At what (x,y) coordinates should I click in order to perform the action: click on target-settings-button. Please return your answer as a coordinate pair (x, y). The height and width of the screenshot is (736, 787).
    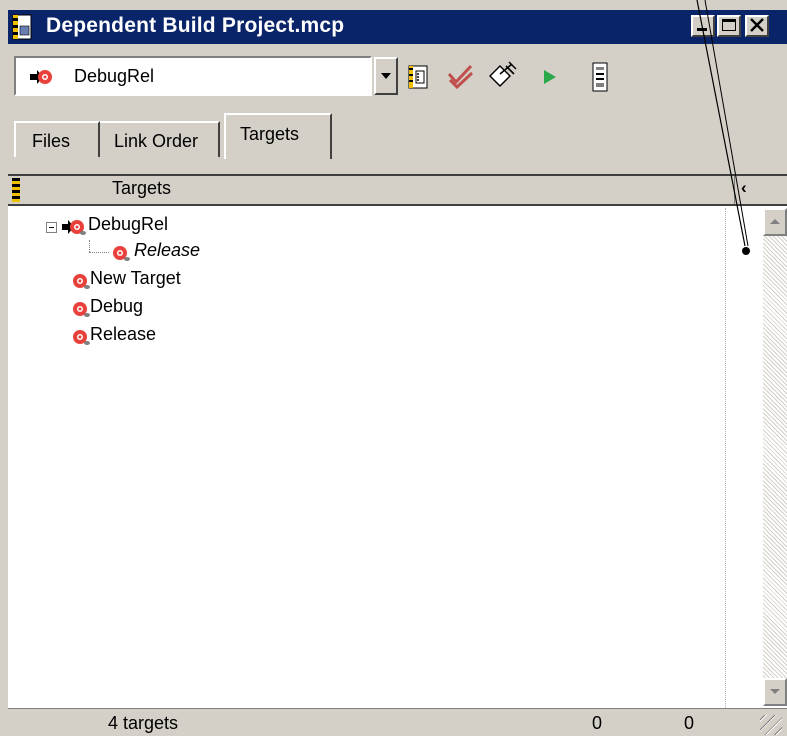
    Looking at the image, I should click on (419, 77).